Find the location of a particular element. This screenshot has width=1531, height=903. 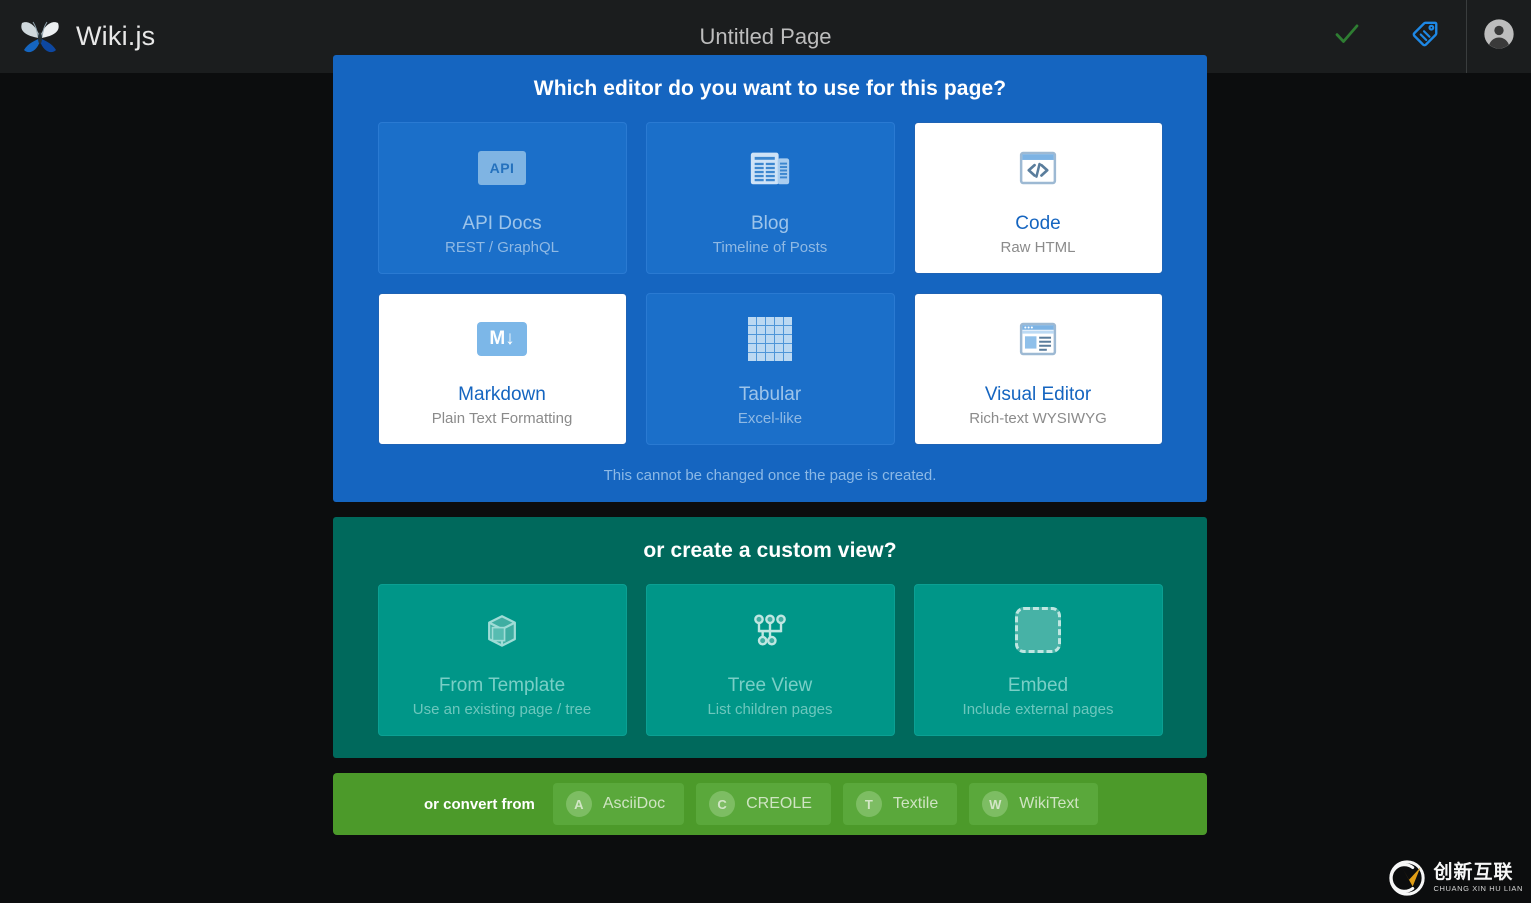

markdown-badge-icon: M↓ is located at coordinates (502, 339).